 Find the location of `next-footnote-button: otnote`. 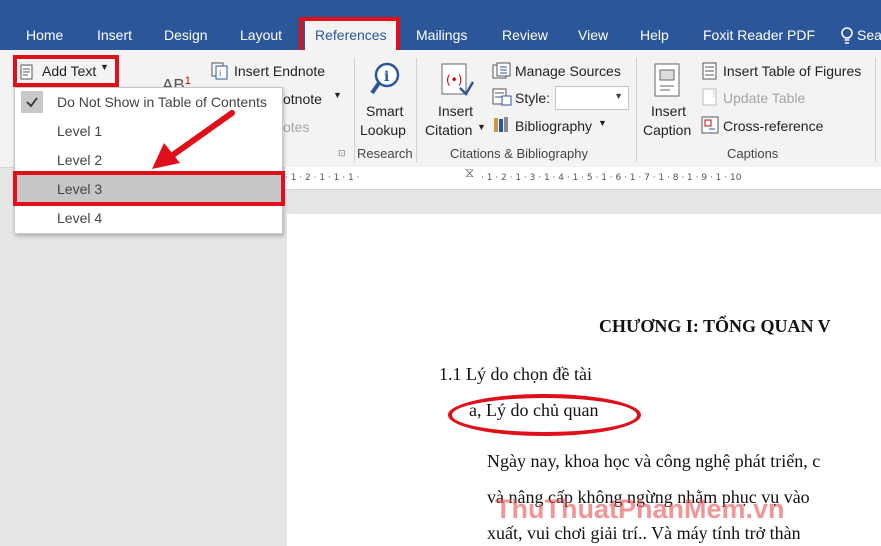

next-footnote-button: otnote is located at coordinates (302, 99).